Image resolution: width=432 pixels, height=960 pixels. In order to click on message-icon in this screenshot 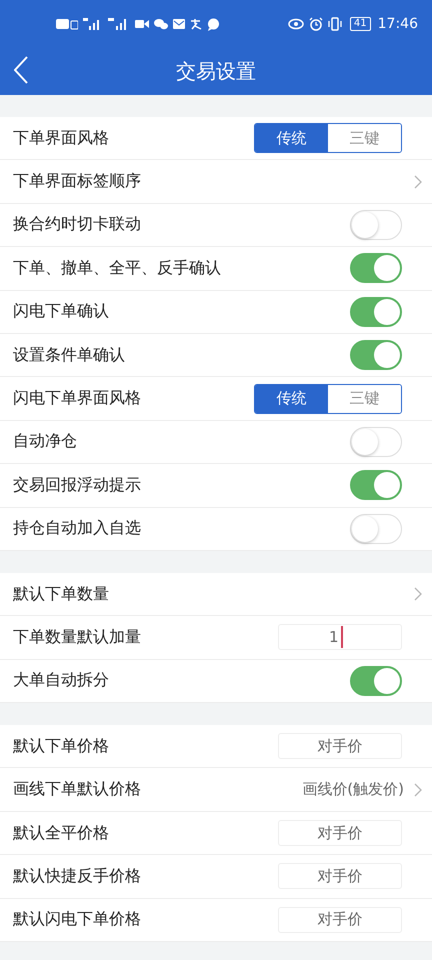, I will do `click(213, 24)`.